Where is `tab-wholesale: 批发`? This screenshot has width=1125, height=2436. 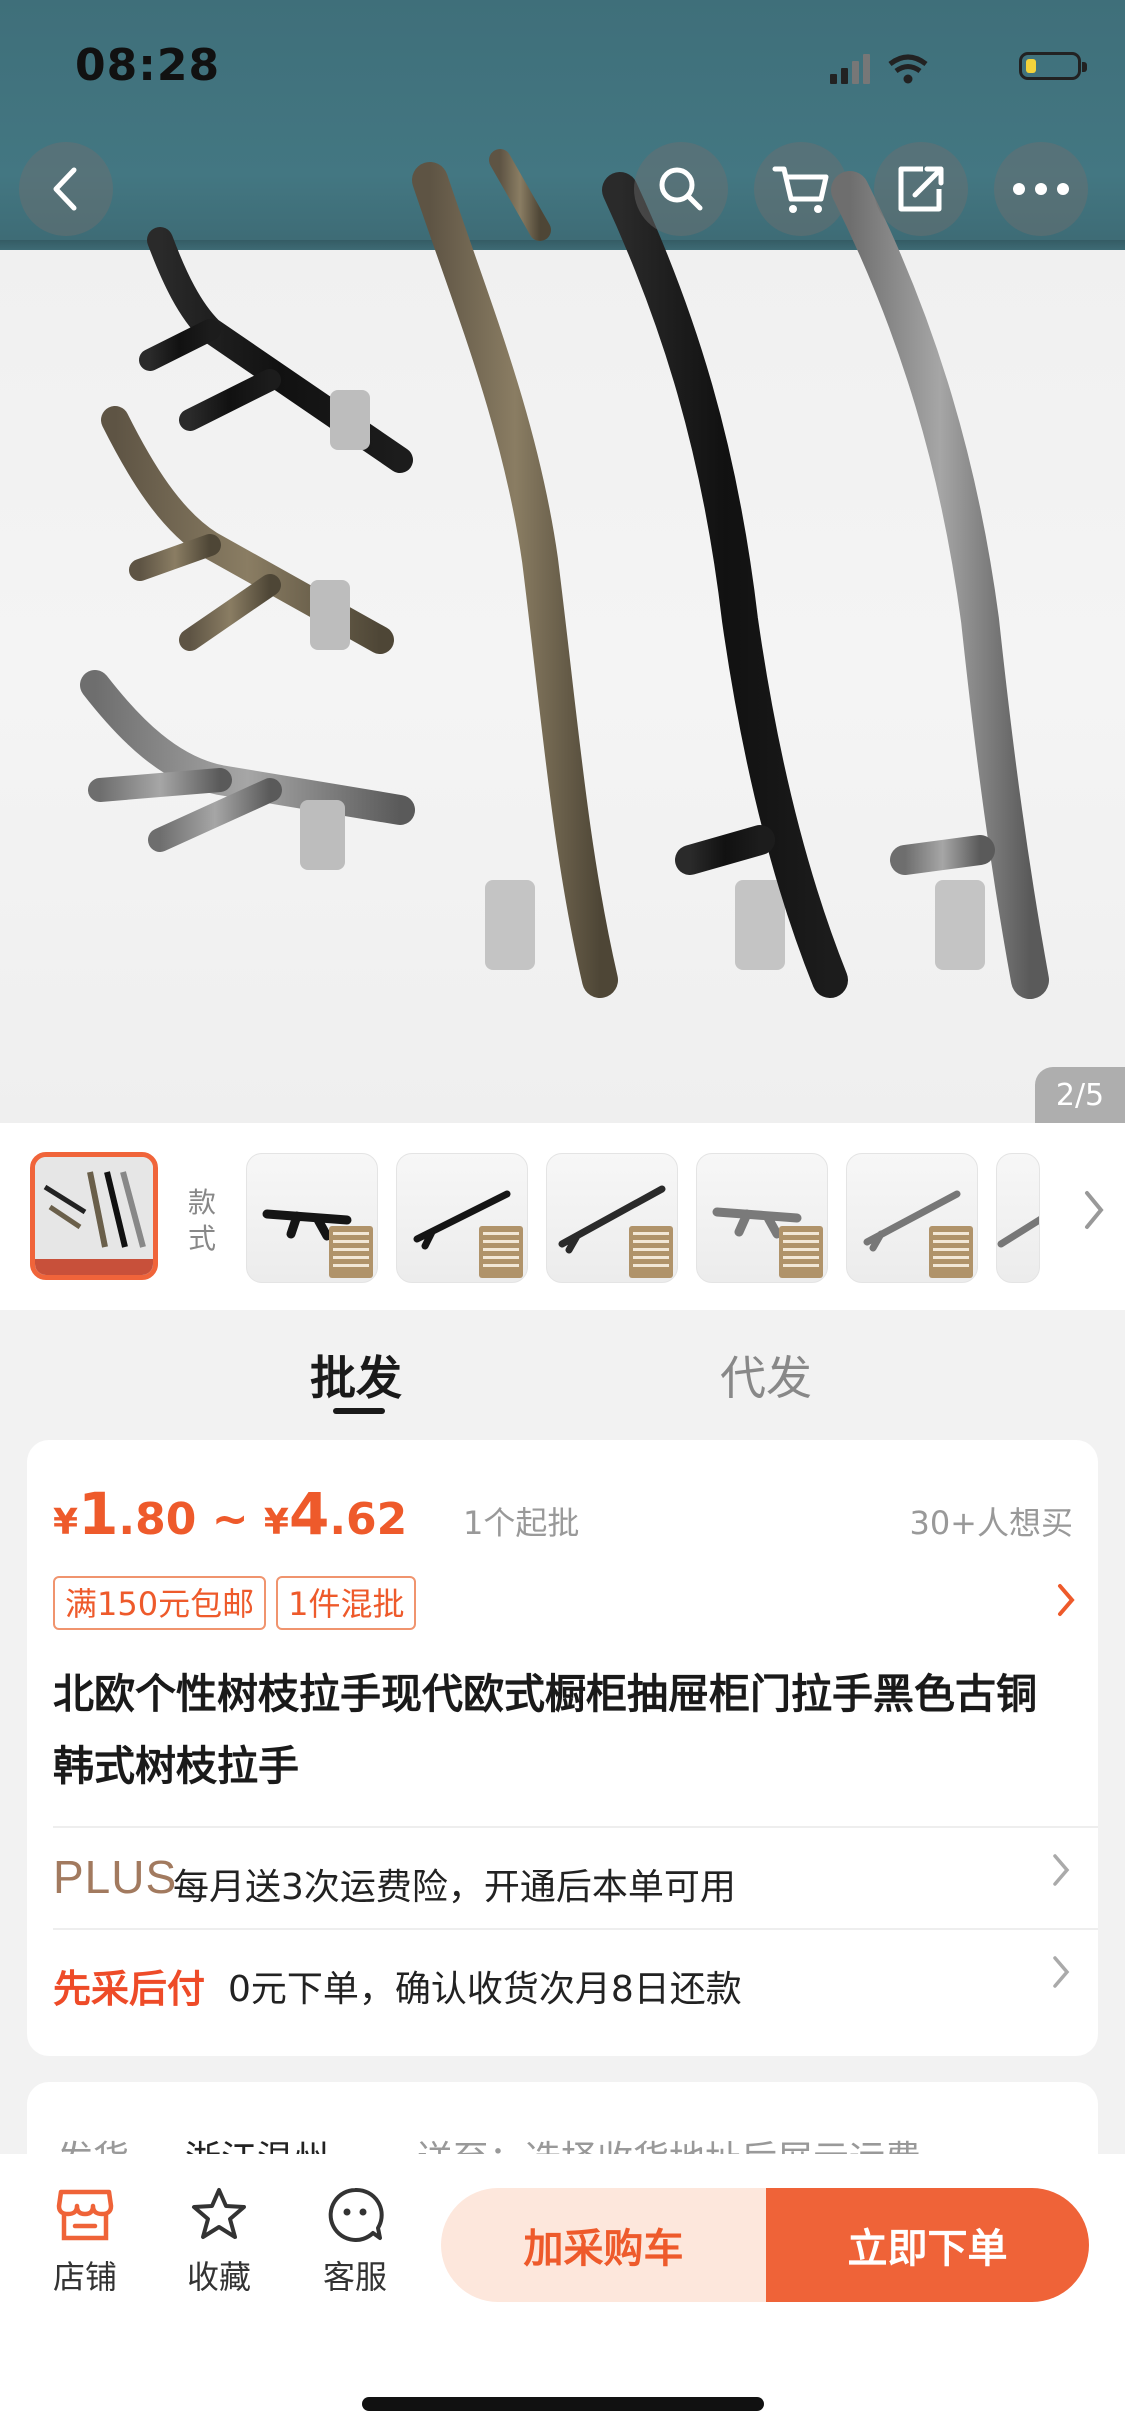 tab-wholesale: 批发 is located at coordinates (356, 1375).